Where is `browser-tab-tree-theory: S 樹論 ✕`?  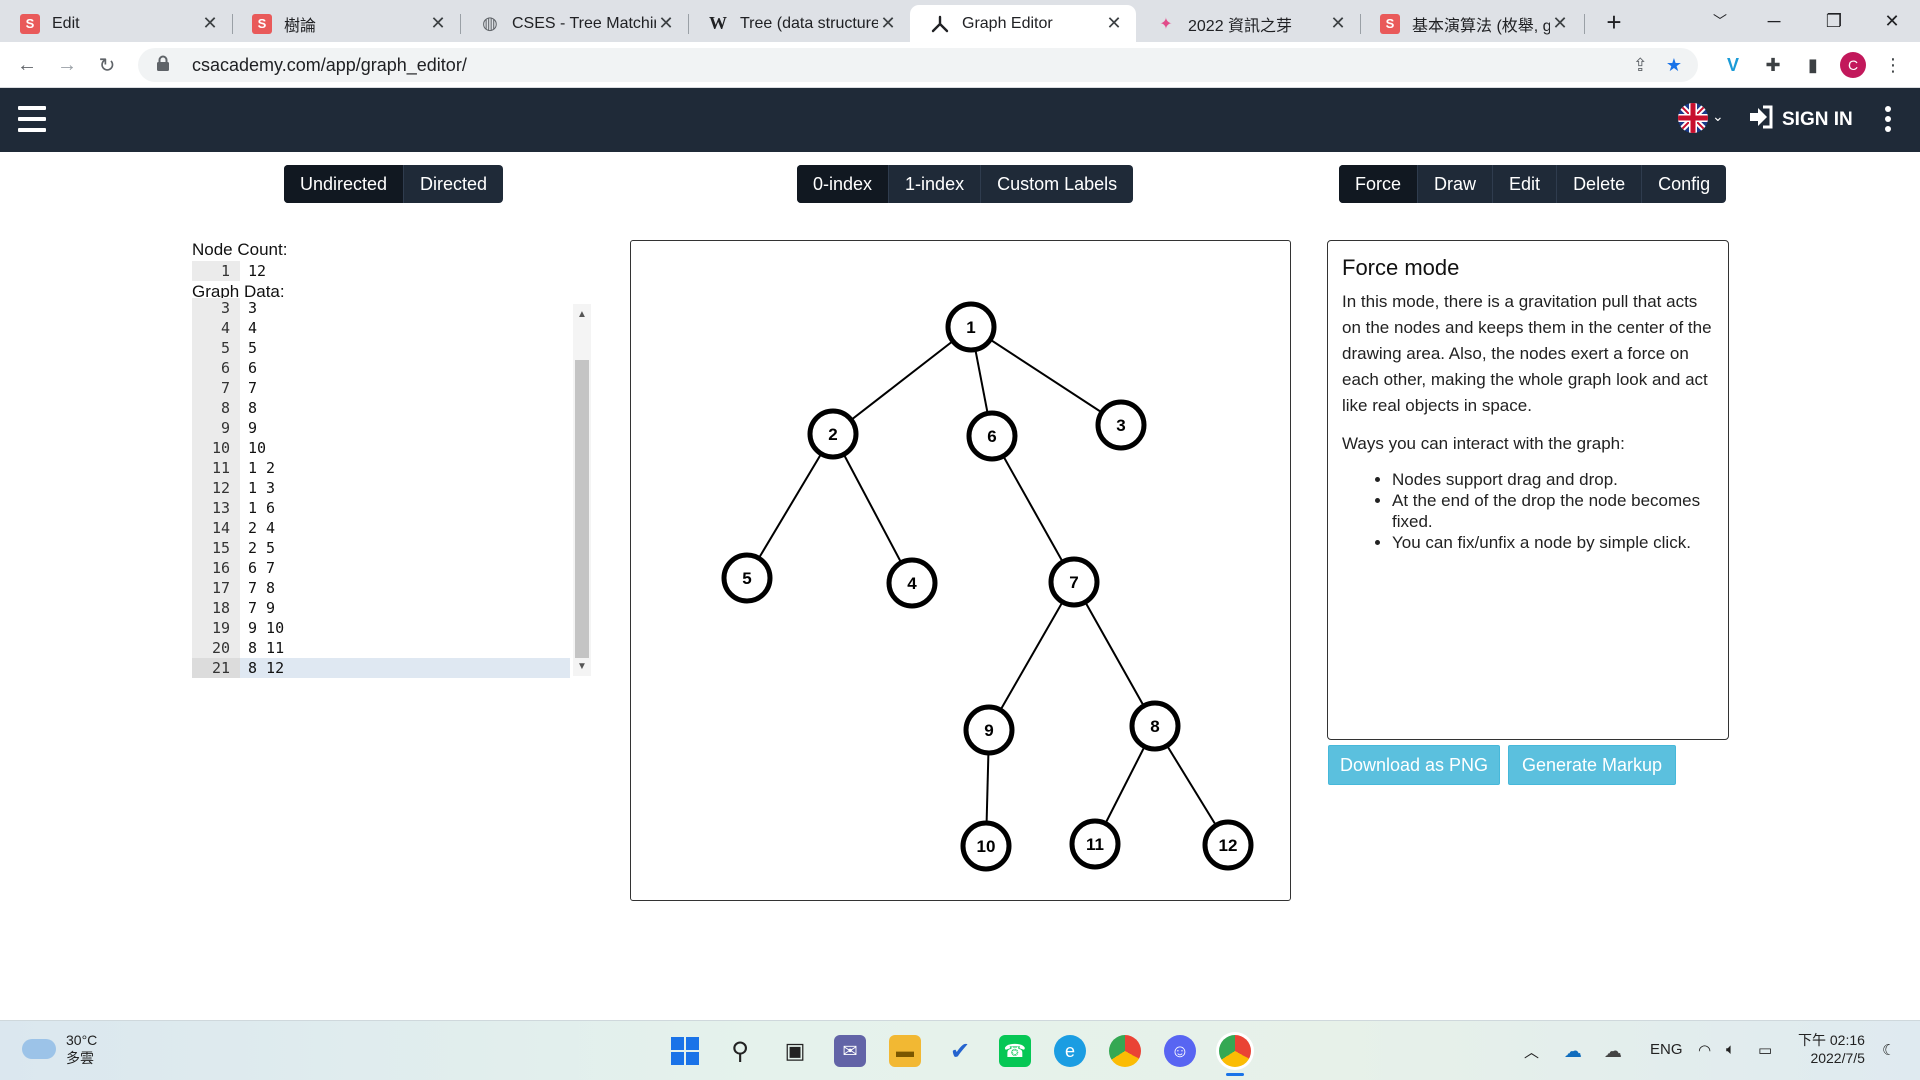
browser-tab-tree-theory: S 樹論 ✕ is located at coordinates (346, 23).